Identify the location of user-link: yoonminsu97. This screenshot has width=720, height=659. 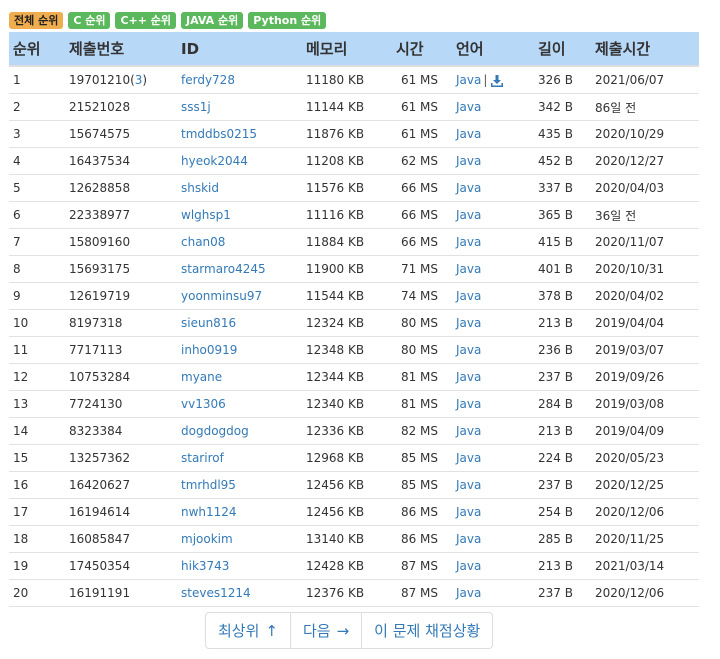
(221, 296).